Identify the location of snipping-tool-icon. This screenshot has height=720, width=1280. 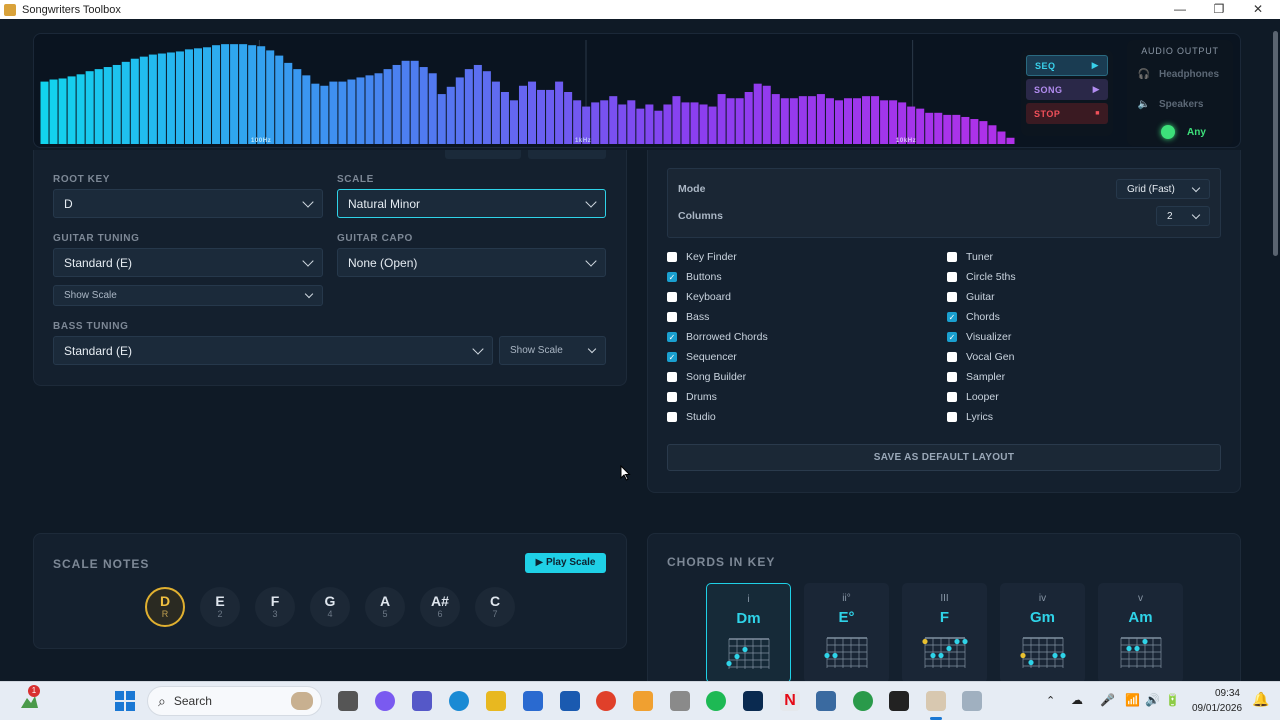
(972, 701).